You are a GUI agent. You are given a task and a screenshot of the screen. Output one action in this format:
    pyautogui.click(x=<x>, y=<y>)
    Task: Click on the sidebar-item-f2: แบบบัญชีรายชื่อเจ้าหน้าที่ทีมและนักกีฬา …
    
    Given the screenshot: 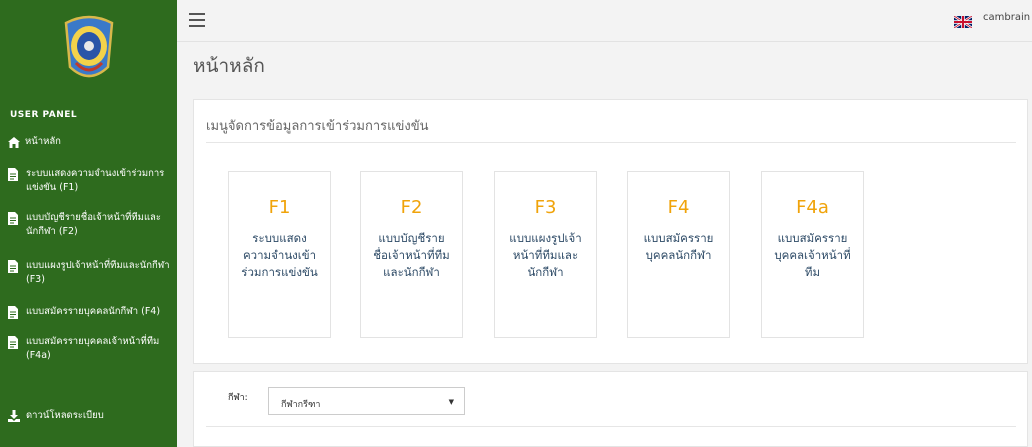 What is the action you would take?
    pyautogui.click(x=88, y=225)
    